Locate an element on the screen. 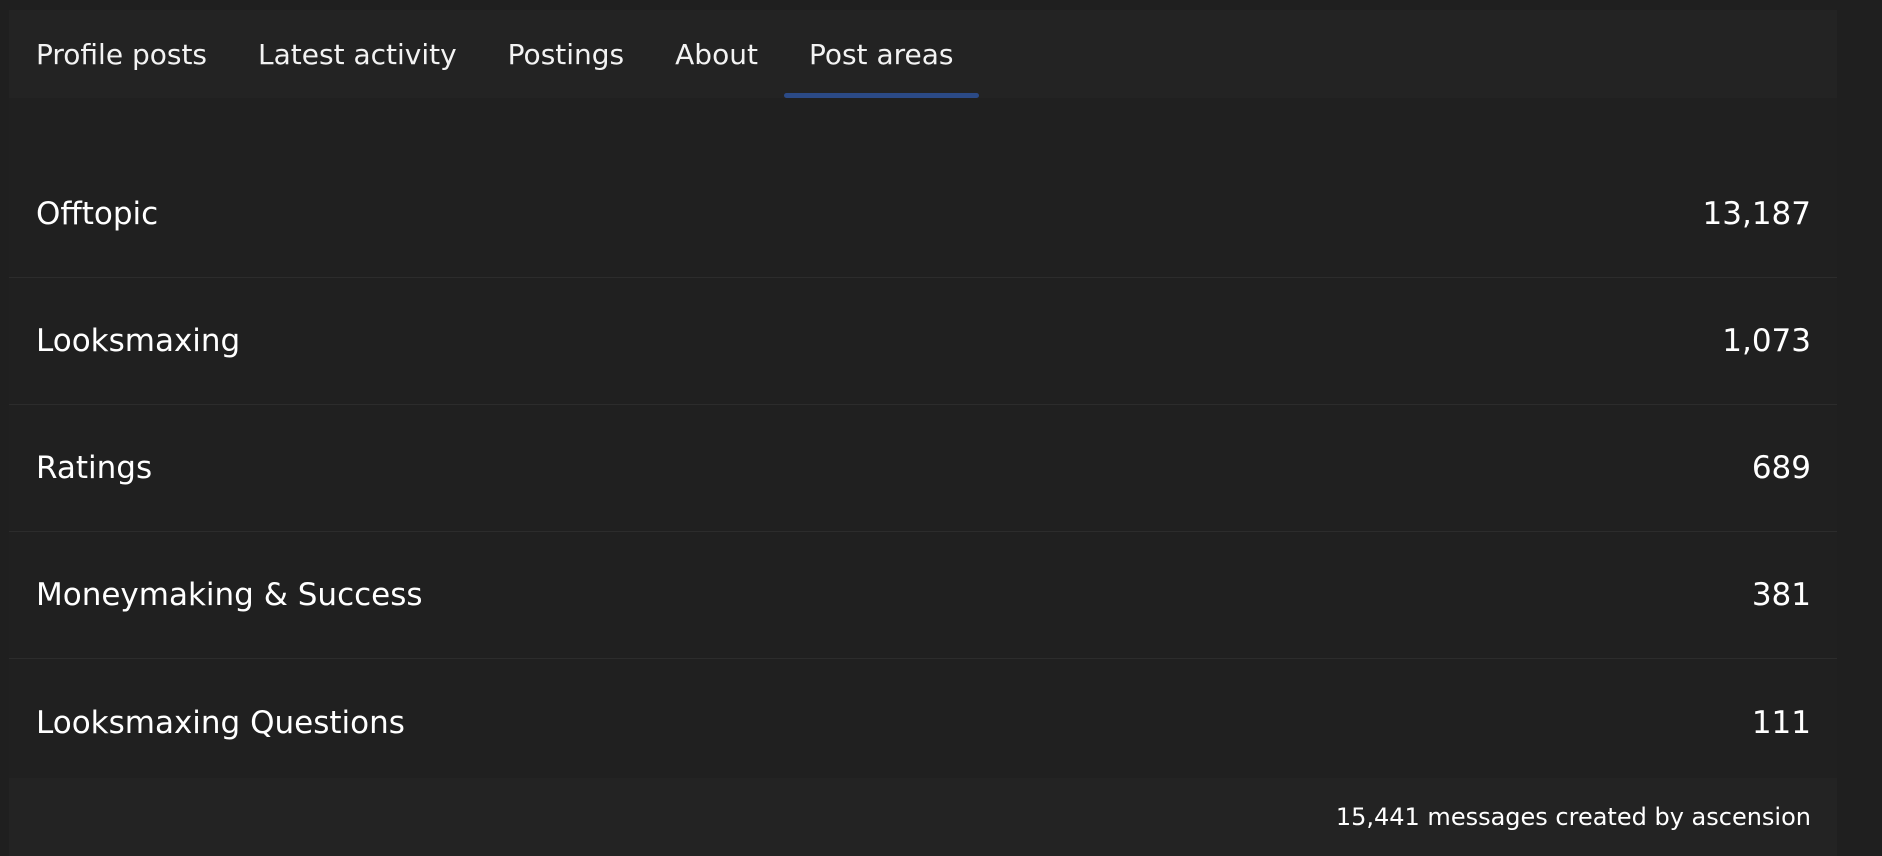 The image size is (1882, 856). tab-latest-activity: Latest activity is located at coordinates (357, 54).